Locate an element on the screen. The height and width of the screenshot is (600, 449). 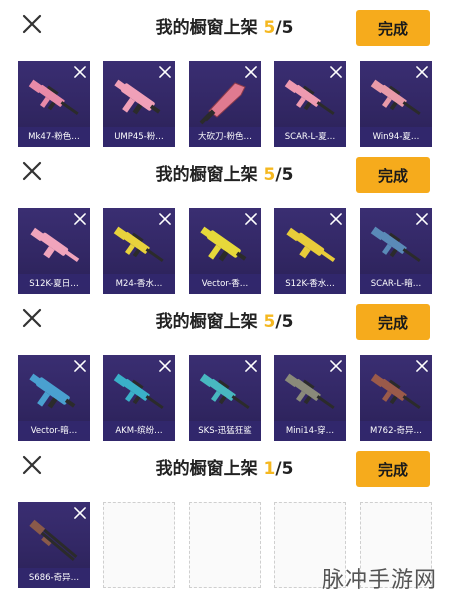
section-header: 我的橱窗上架 1/5 完成 is located at coordinates (224, 464).